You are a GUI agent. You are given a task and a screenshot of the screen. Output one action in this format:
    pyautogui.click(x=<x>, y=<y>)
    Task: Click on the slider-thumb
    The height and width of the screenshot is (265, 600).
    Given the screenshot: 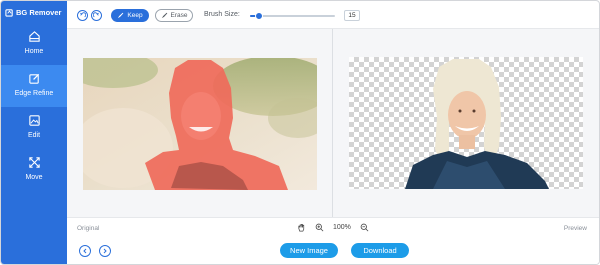 What is the action you would take?
    pyautogui.click(x=258, y=16)
    